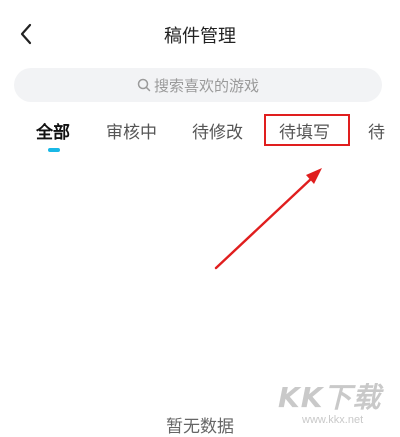  What do you see at coordinates (330, 397) in the screenshot?
I see `watermark-brand: KK下载` at bounding box center [330, 397].